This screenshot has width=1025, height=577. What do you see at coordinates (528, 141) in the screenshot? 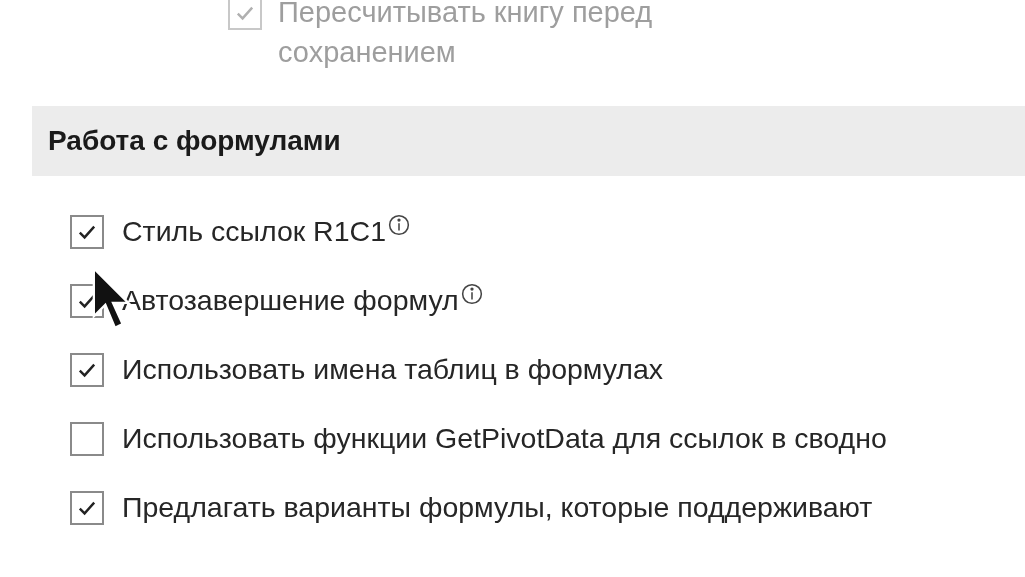
I see `section-header: Работа с формулами` at bounding box center [528, 141].